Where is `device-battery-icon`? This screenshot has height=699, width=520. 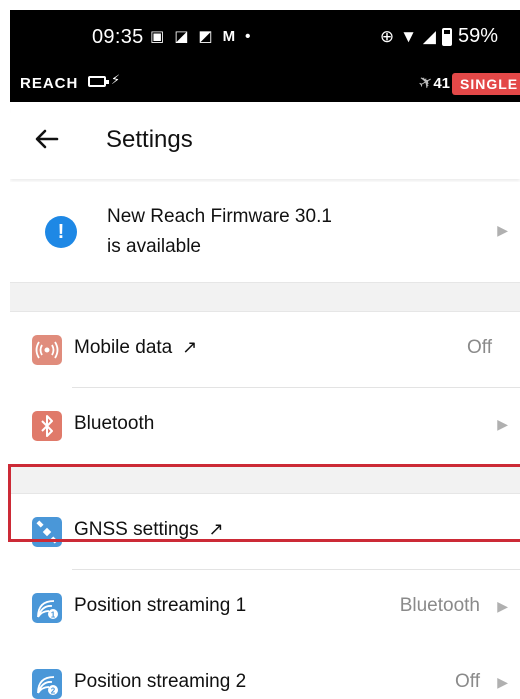
device-battery-icon is located at coordinates (98, 81).